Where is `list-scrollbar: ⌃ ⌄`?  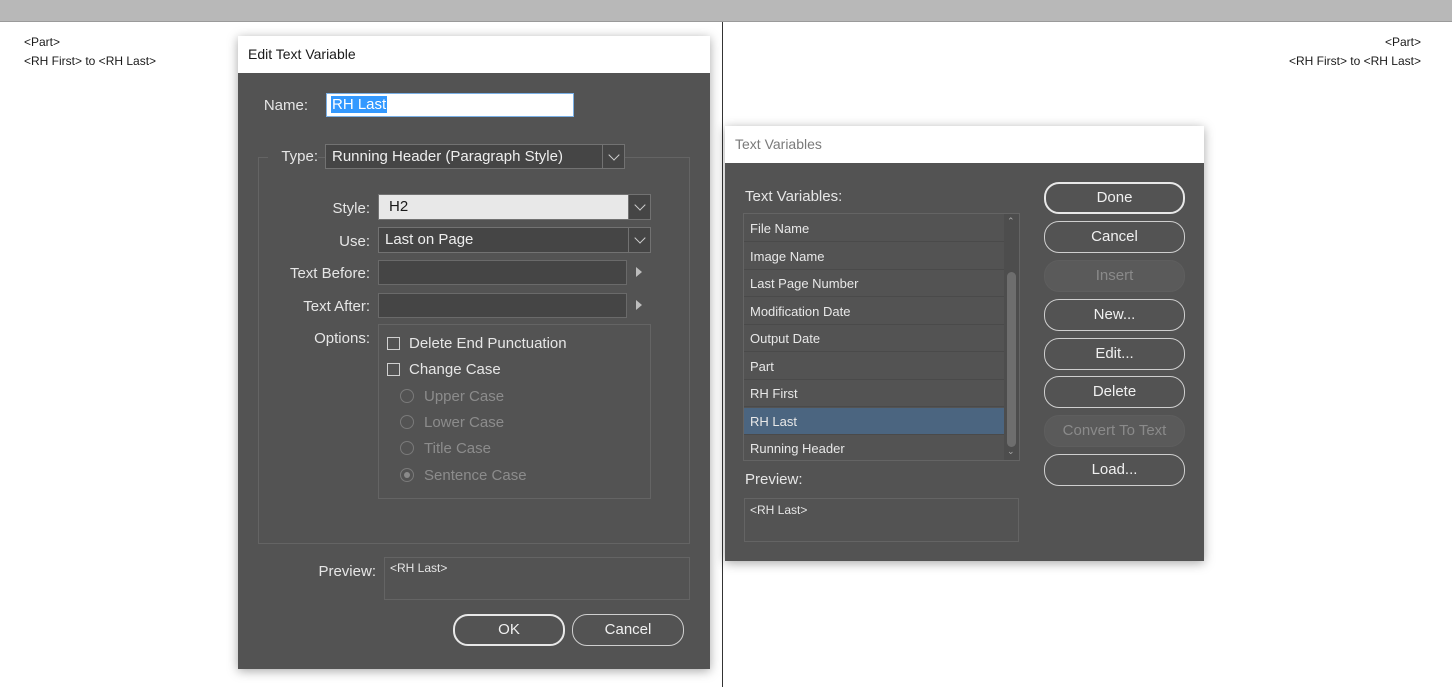
list-scrollbar: ⌃ ⌄ is located at coordinates (1011, 337).